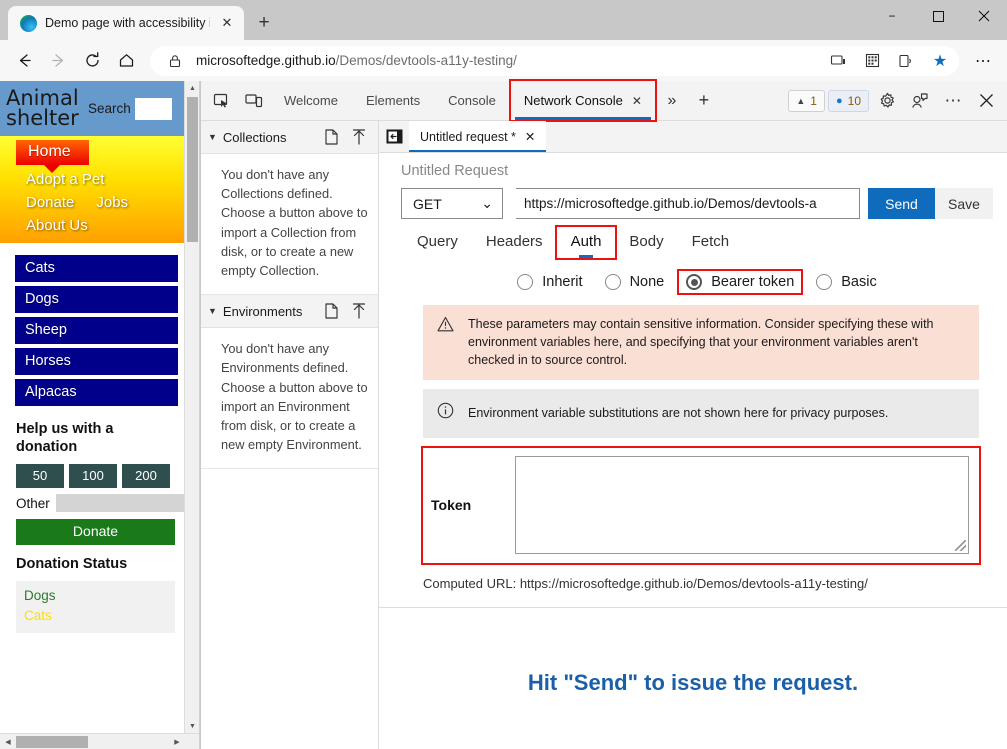 Image resolution: width=1007 pixels, height=749 pixels. I want to click on messages-badge: ● 10, so click(848, 100).